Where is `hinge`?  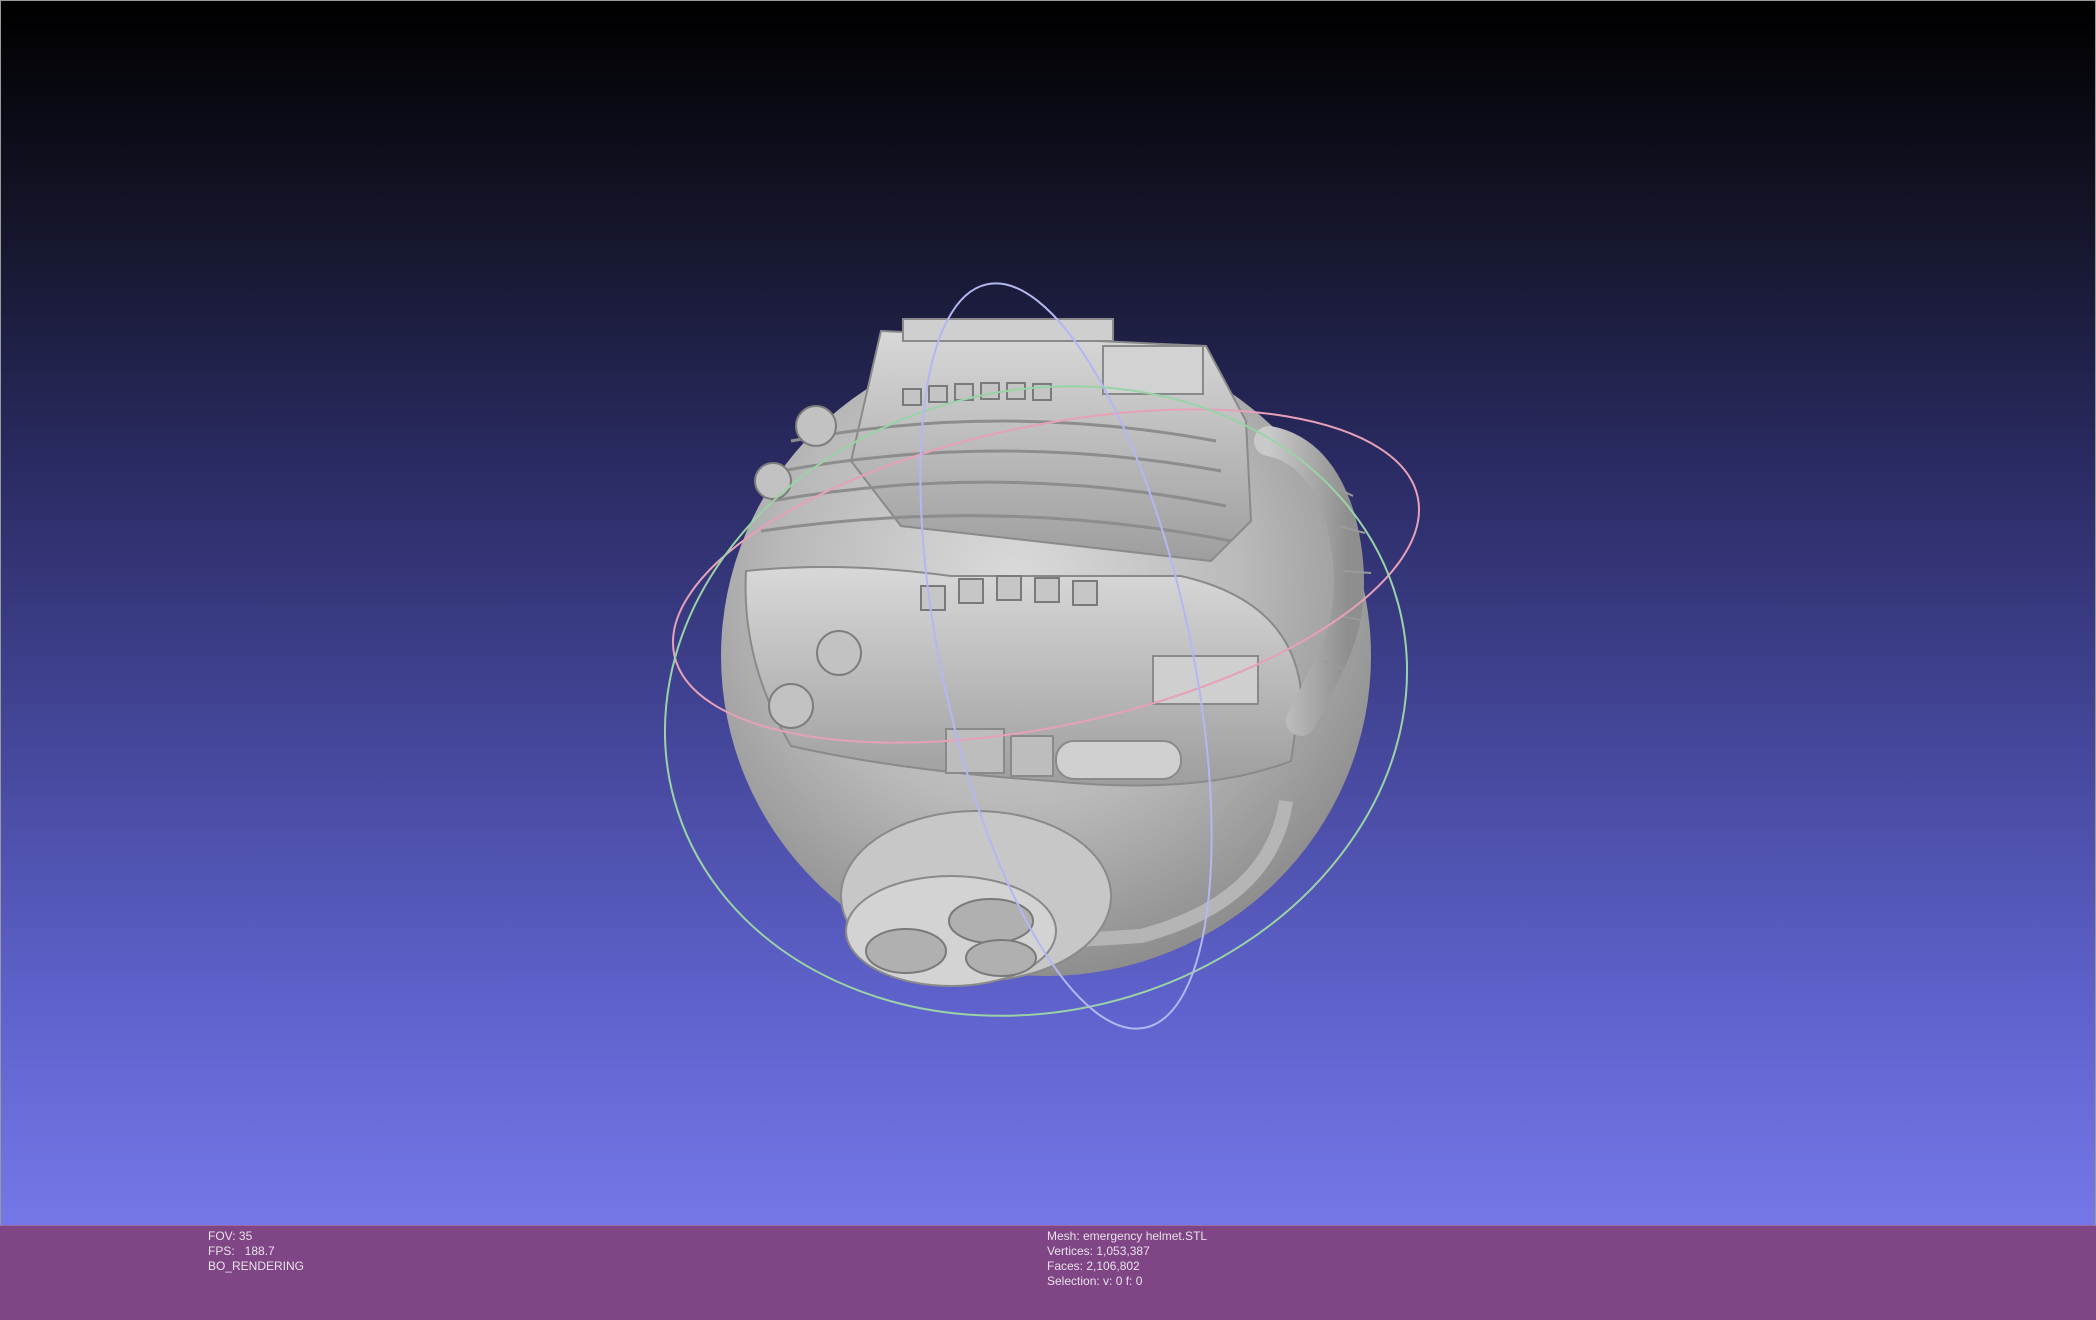
hinge is located at coordinates (1118, 760).